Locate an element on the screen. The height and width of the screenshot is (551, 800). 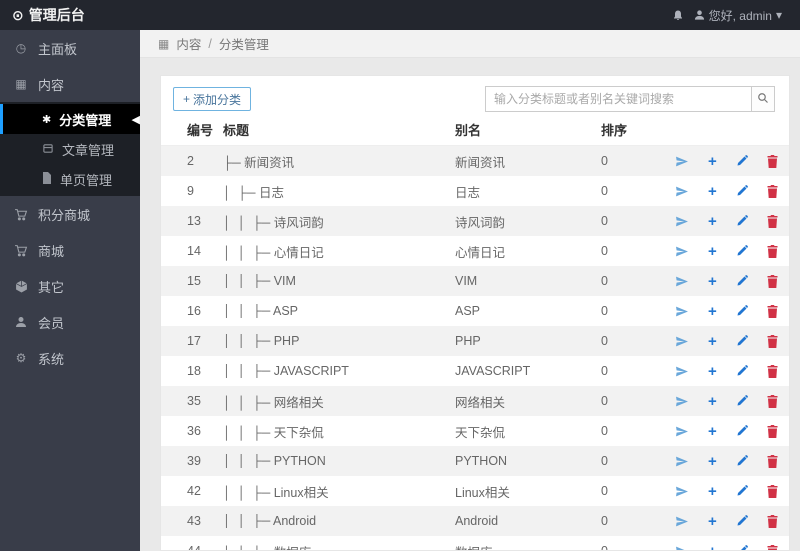
row-title: │ │ ├─ 诗风词韵 is located at coordinates (273, 222).